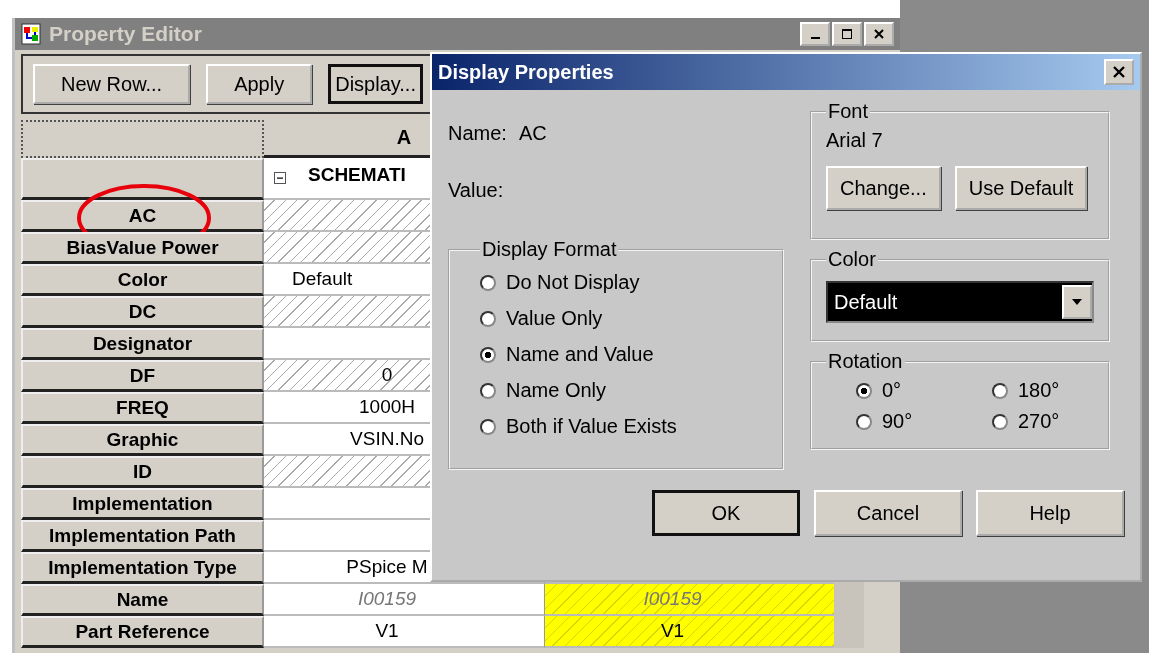 The height and width of the screenshot is (653, 1149). Describe the element at coordinates (142, 311) in the screenshot. I see `property-name: DC` at that location.